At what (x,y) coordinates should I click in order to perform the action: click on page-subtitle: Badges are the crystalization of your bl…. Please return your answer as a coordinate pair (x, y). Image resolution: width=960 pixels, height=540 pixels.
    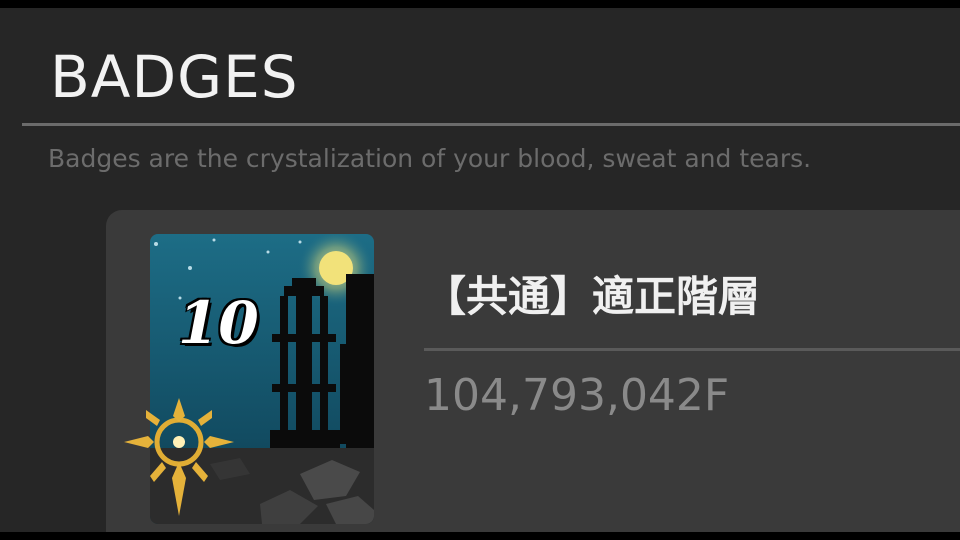
    Looking at the image, I should click on (430, 158).